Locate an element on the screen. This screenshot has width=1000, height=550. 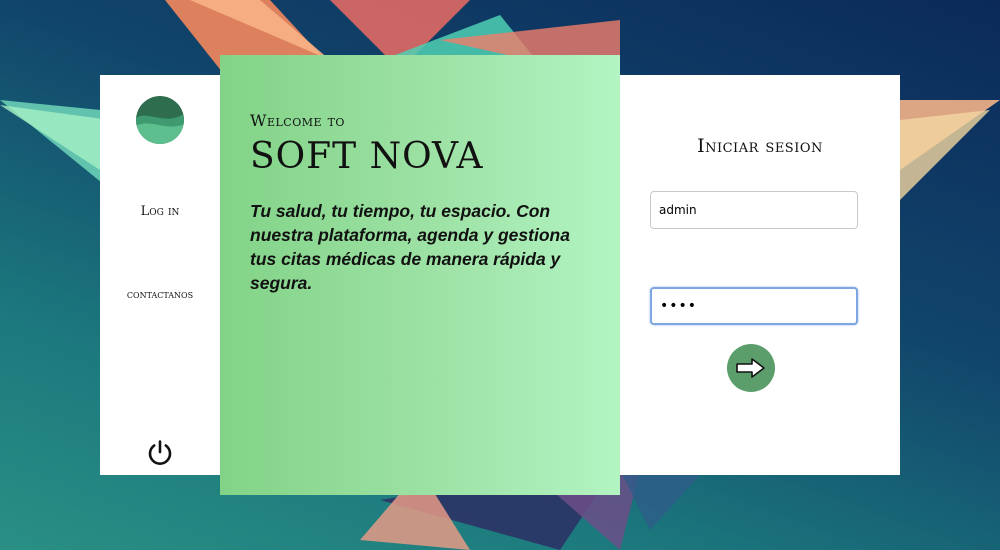
power-icon is located at coordinates (160, 453).